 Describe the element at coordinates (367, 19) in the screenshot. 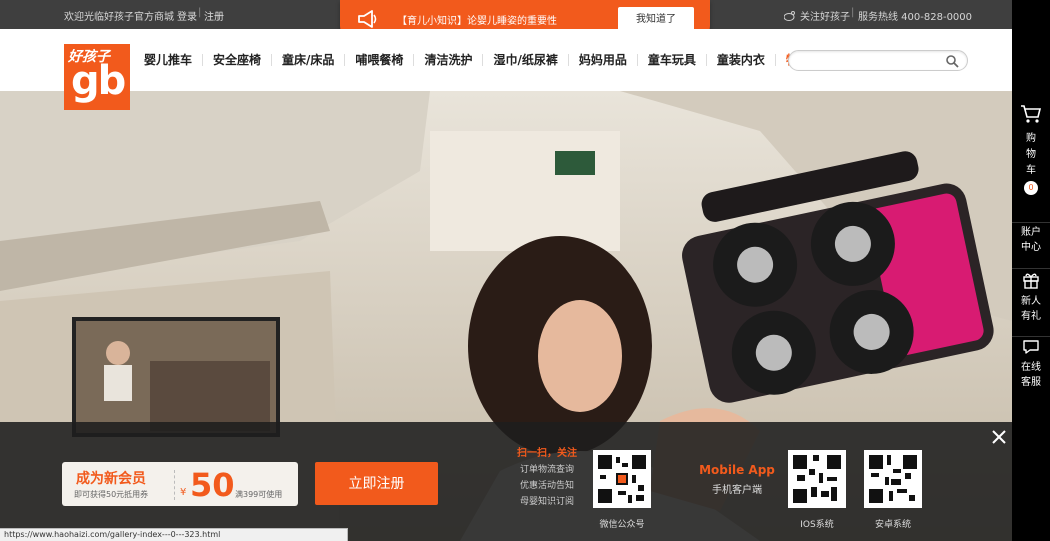

I see `megaphone-icon` at that location.